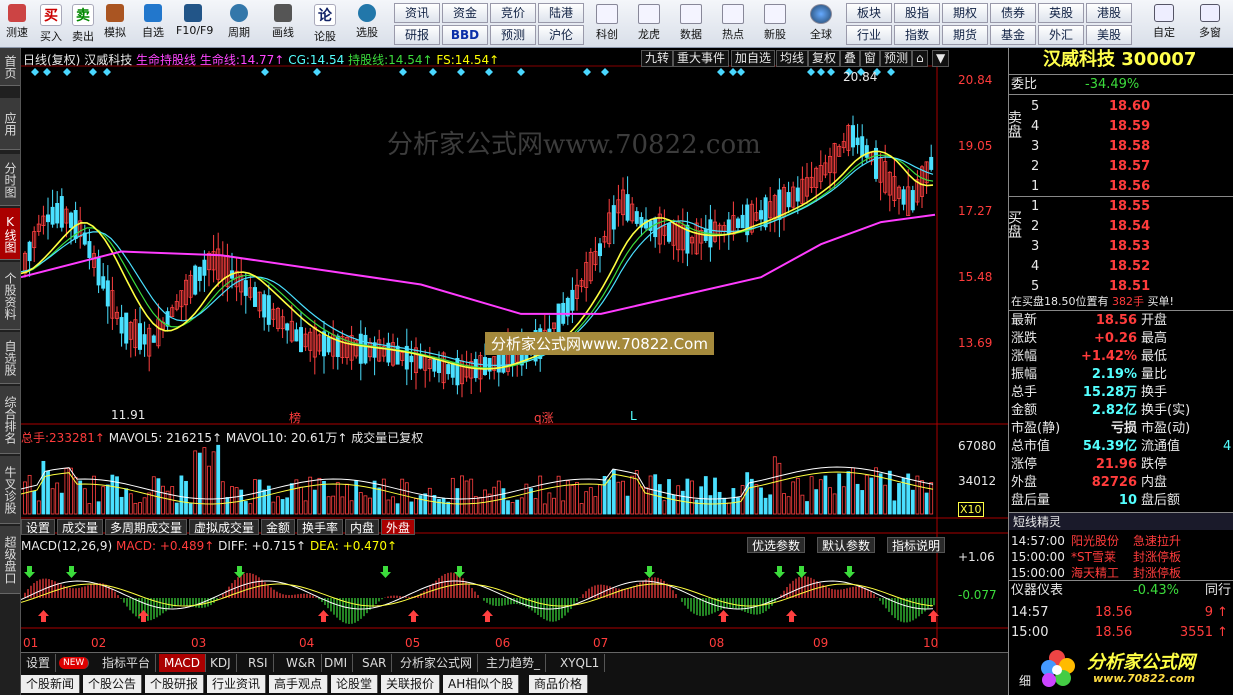 The height and width of the screenshot is (695, 1233). I want to click on chart-header-button: 复权, so click(824, 58).